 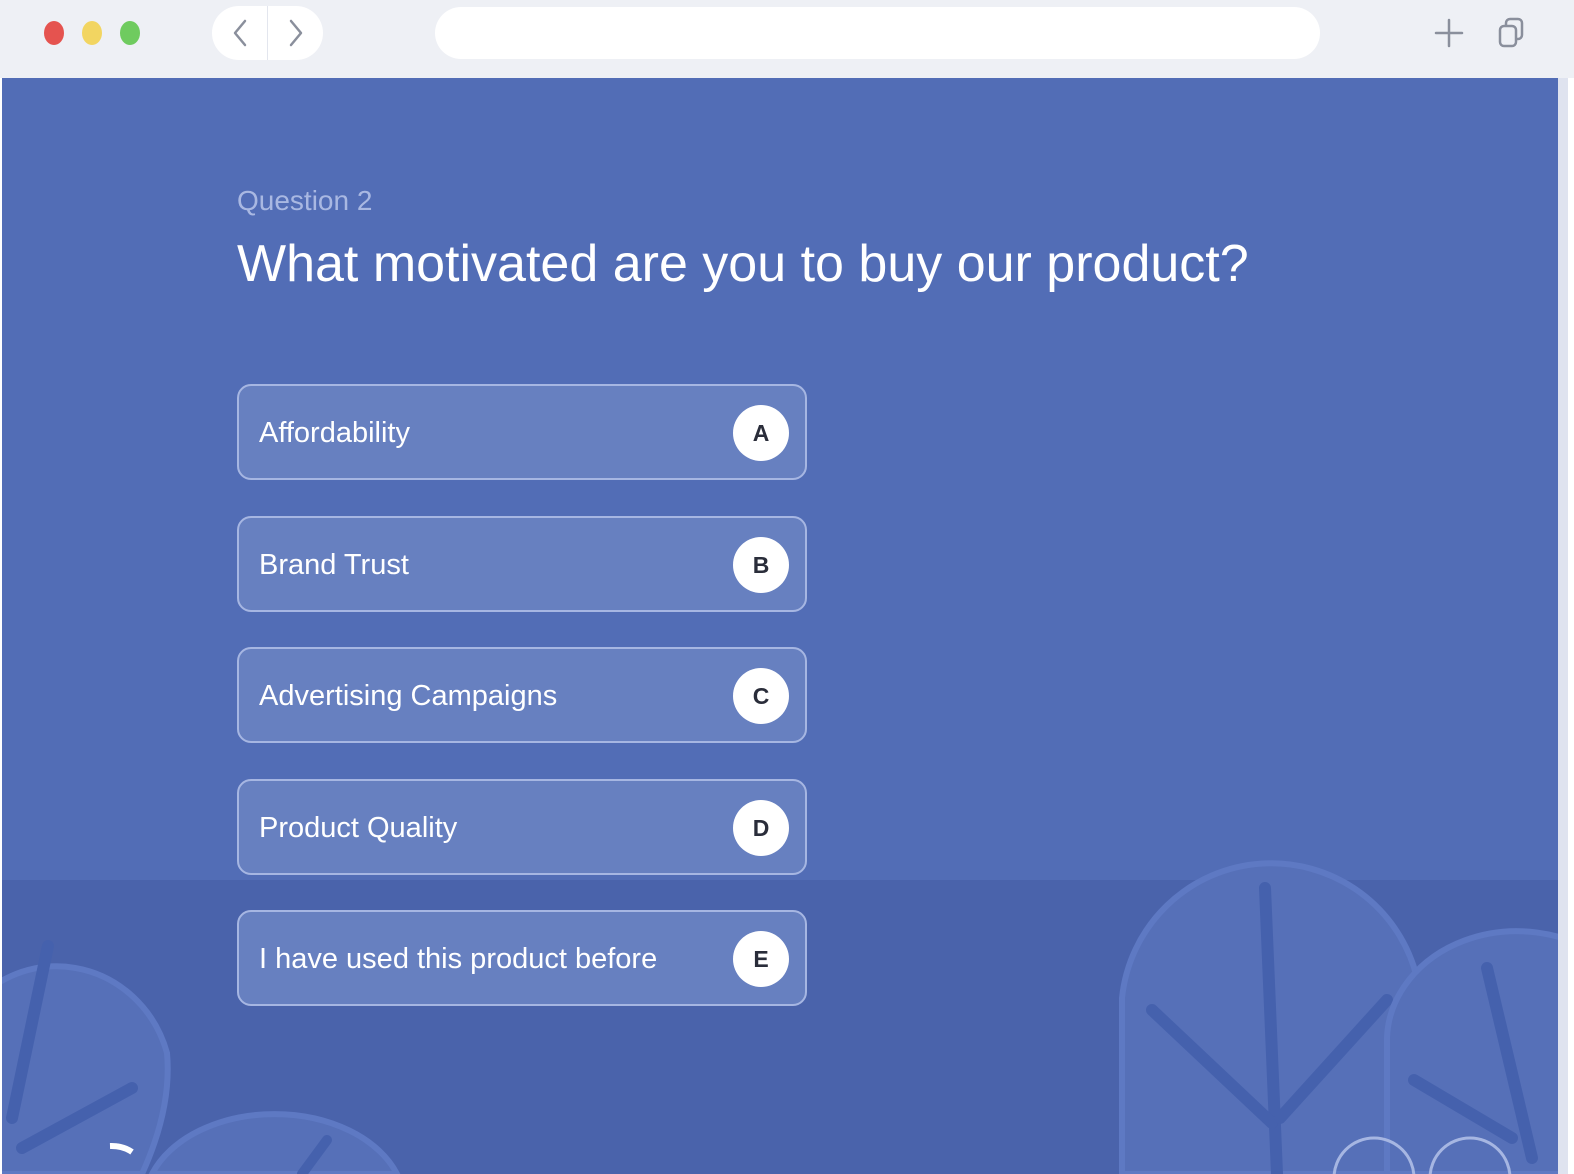 What do you see at coordinates (761, 696) in the screenshot?
I see `choice-key-badge: C` at bounding box center [761, 696].